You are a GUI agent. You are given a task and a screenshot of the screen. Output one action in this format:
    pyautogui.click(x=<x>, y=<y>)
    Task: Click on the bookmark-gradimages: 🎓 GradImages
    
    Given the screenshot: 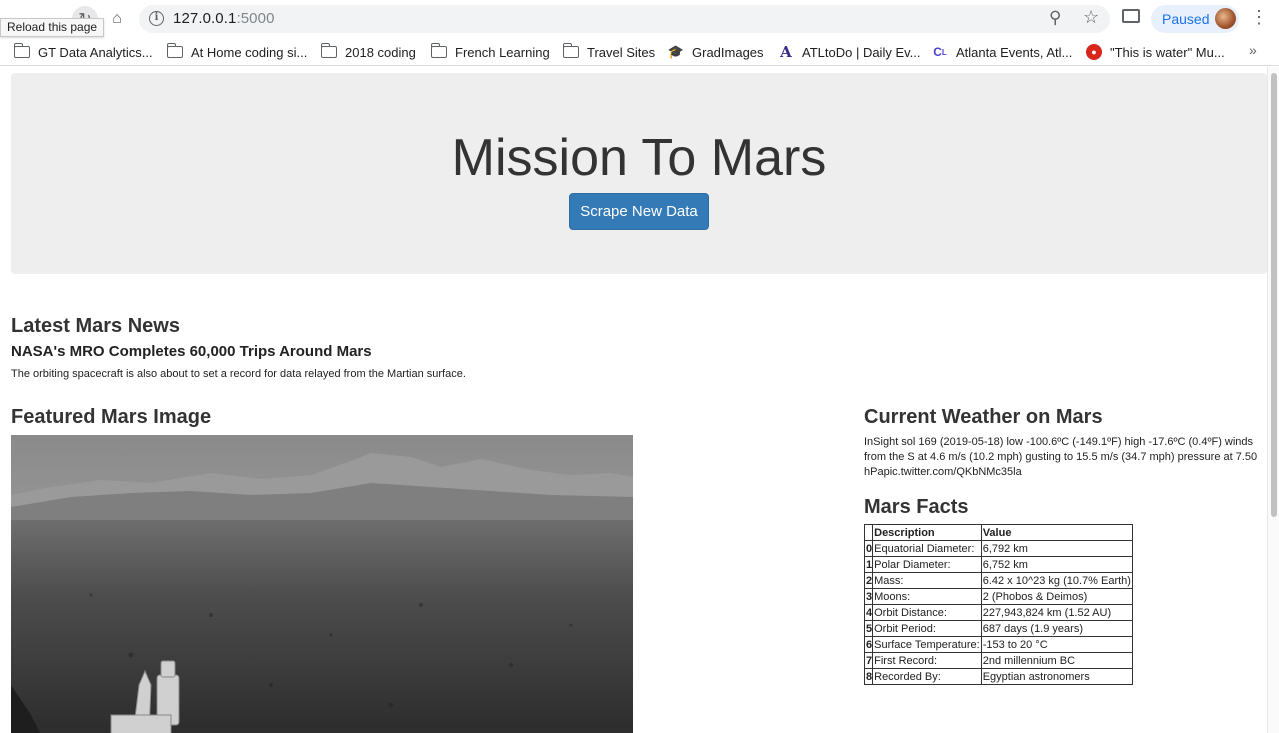 What is the action you would take?
    pyautogui.click(x=716, y=52)
    